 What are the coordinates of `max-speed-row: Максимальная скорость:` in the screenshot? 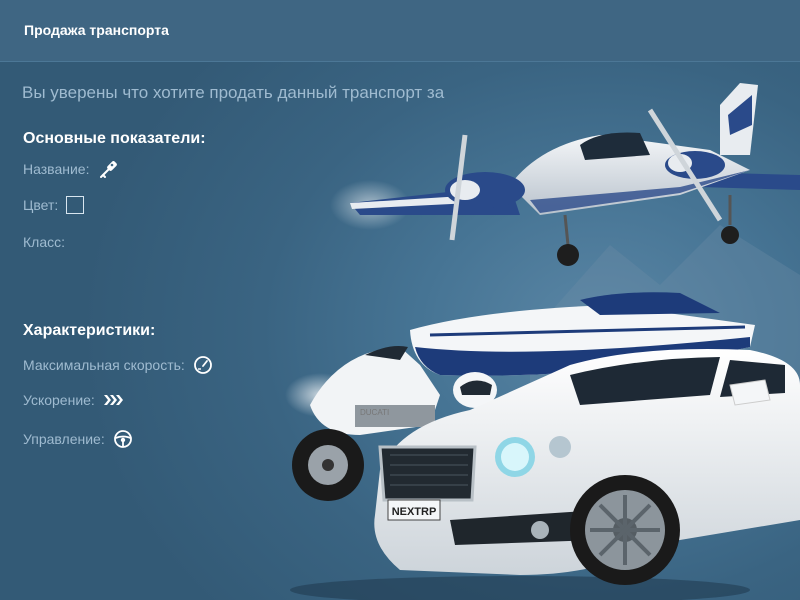 It's located at (118, 365).